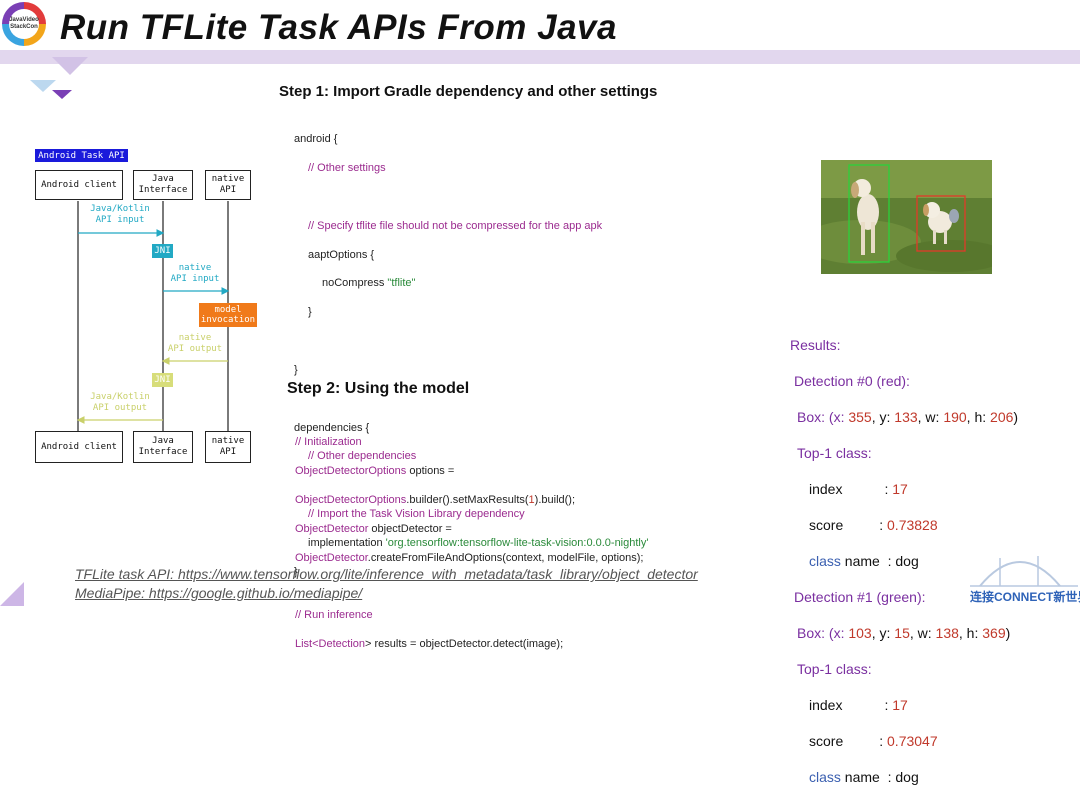 The image size is (1080, 804). I want to click on code-comment: // Initialization, so click(328, 442).